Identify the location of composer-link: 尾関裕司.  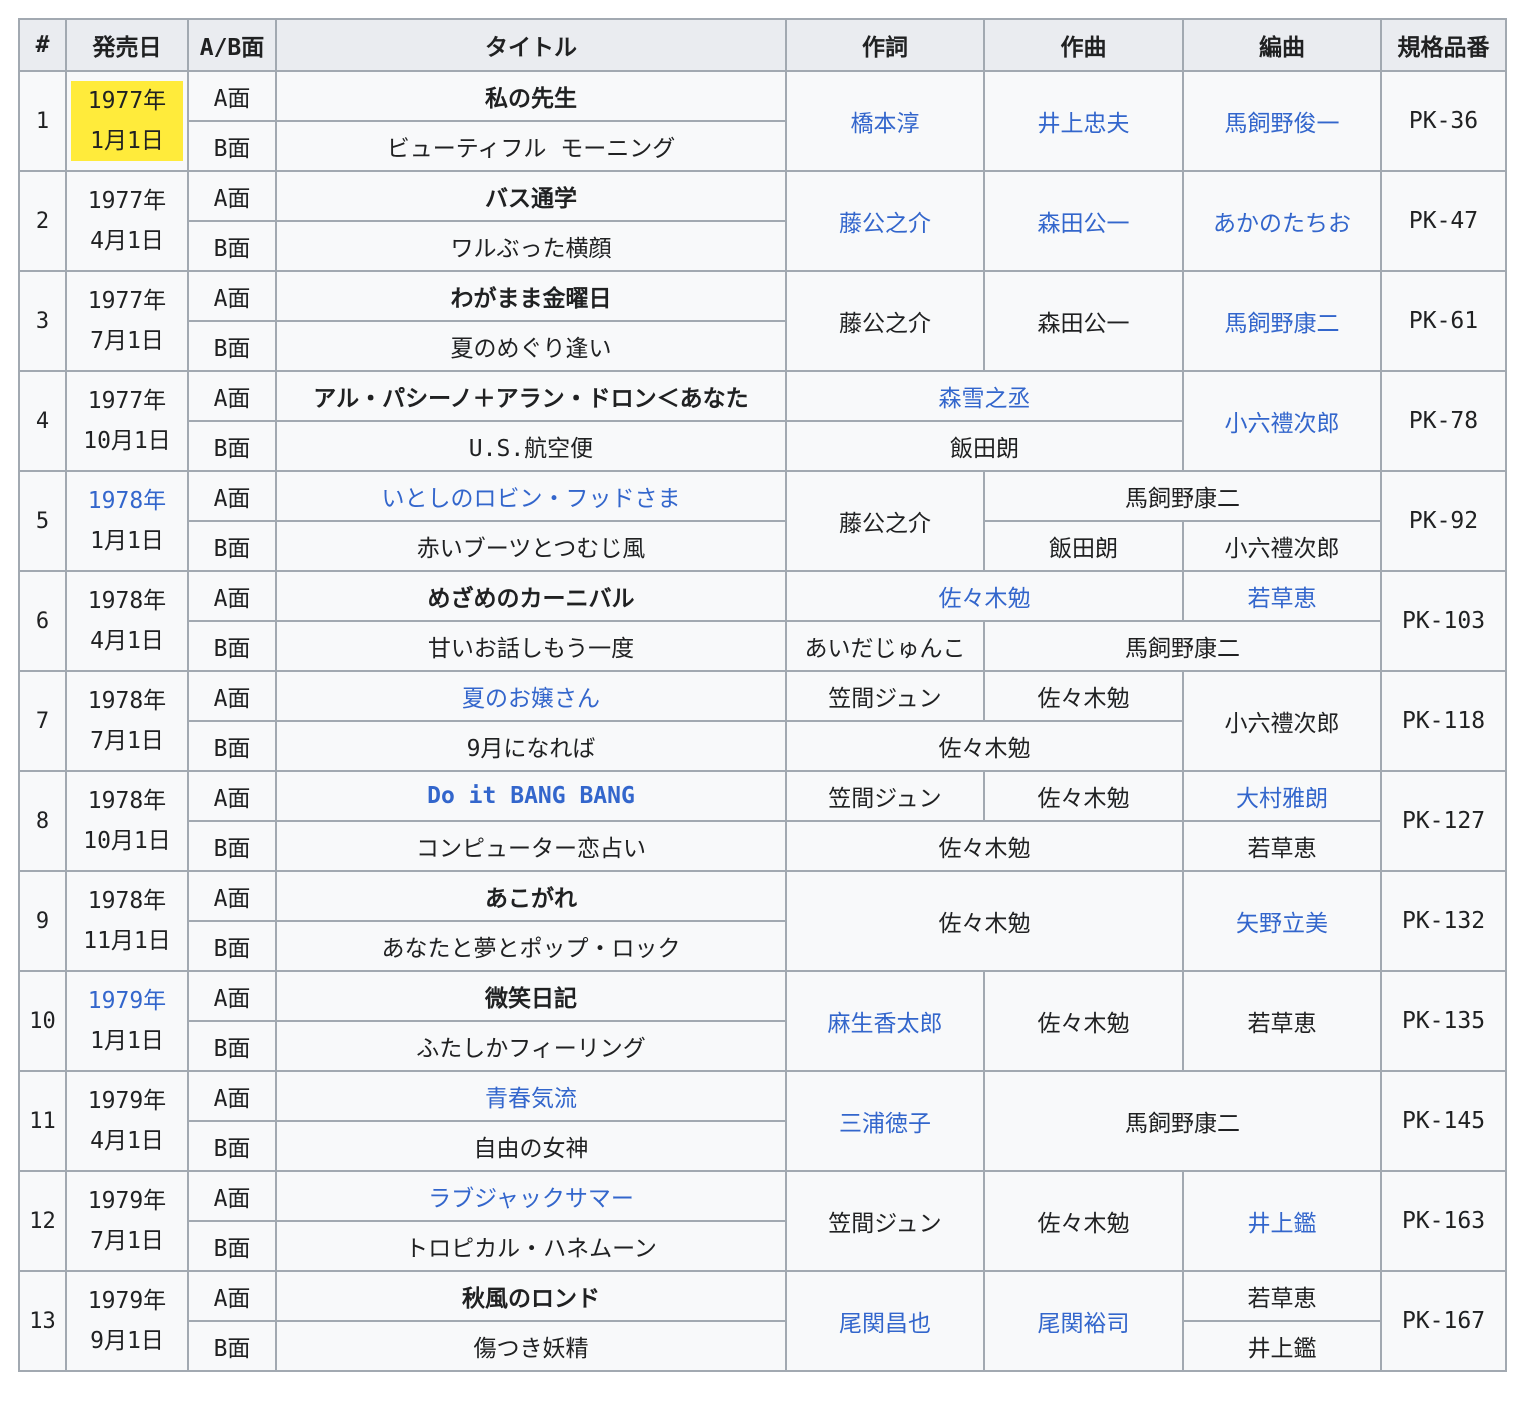
(1083, 1321).